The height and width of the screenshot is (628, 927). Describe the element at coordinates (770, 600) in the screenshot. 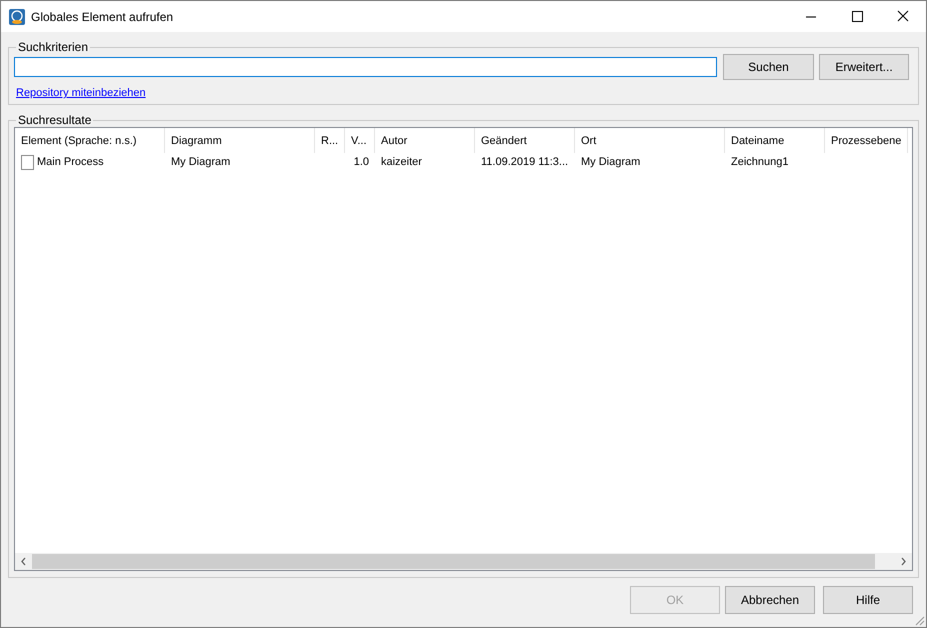

I see `dialog-button: Abbrechen` at that location.